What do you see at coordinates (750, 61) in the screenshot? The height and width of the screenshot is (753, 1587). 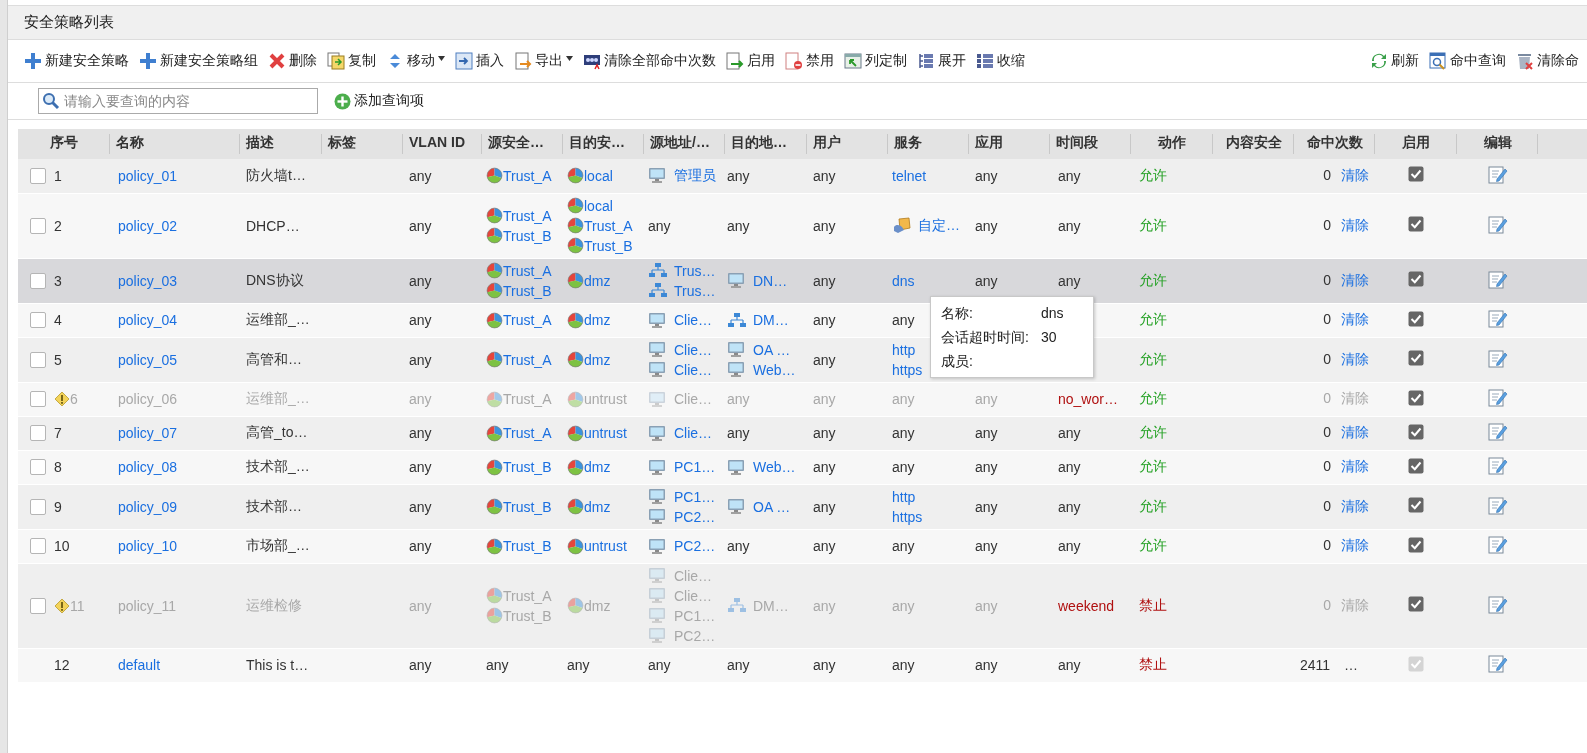 I see `toolbar-button: 启用` at bounding box center [750, 61].